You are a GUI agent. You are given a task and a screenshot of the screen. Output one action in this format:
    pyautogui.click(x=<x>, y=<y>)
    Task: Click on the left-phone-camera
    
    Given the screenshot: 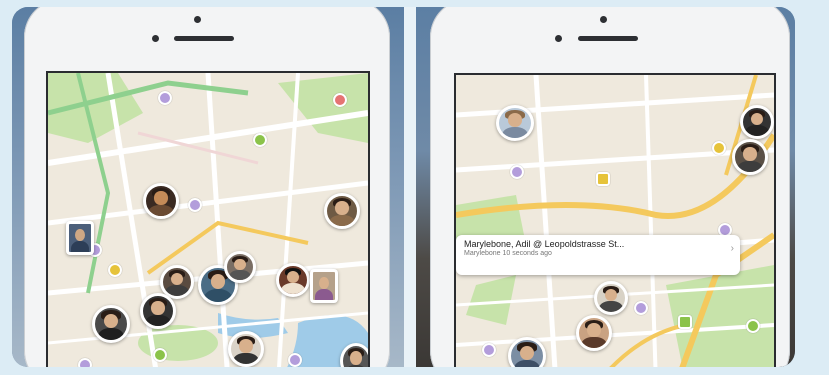 What is the action you would take?
    pyautogui.click(x=197, y=19)
    